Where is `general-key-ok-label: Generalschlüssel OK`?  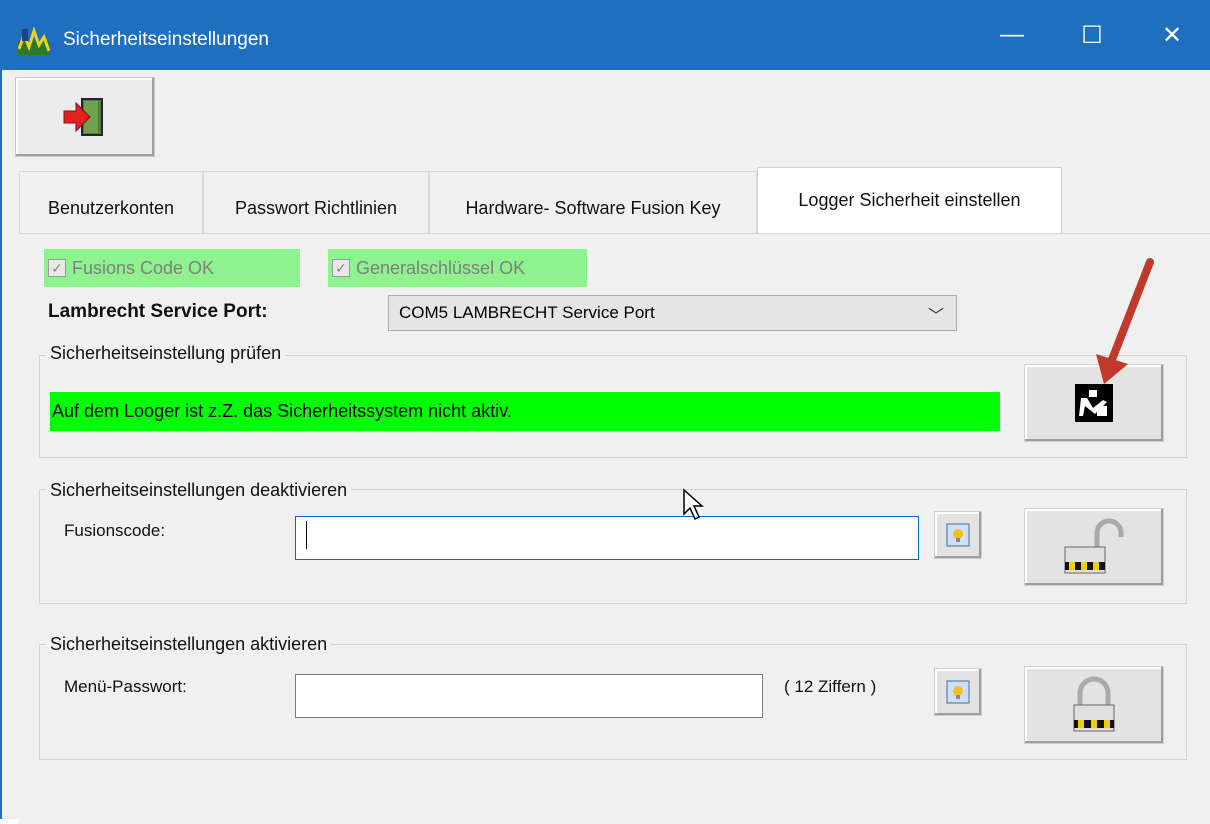 general-key-ok-label: Generalschlüssel OK is located at coordinates (441, 267).